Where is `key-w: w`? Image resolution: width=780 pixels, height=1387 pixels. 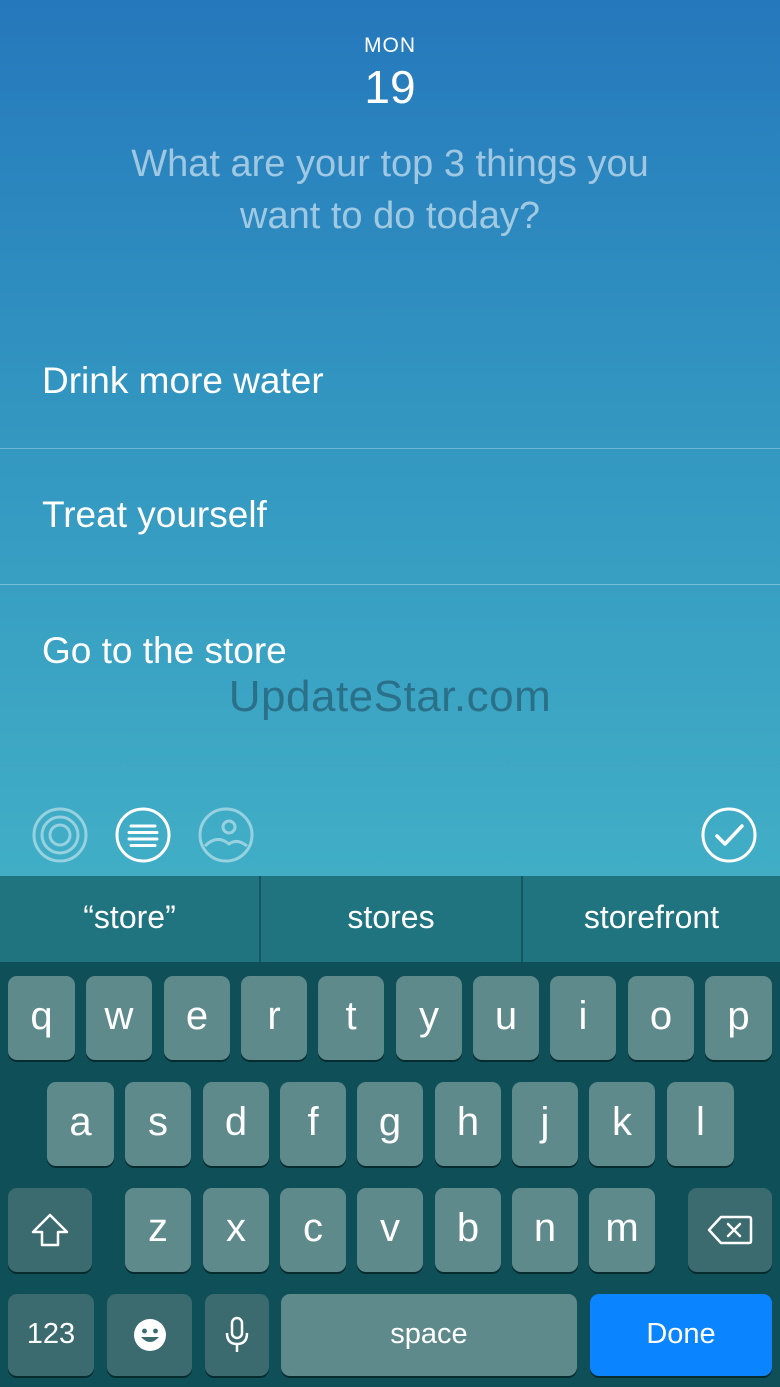
key-w: w is located at coordinates (119, 1018).